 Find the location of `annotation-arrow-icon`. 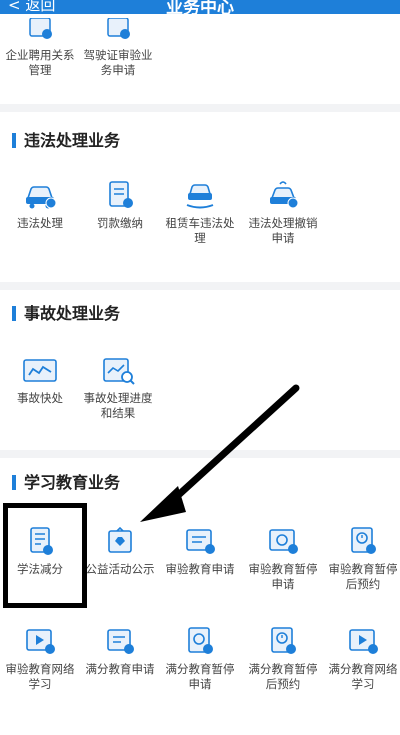

annotation-arrow-icon is located at coordinates (220, 453).